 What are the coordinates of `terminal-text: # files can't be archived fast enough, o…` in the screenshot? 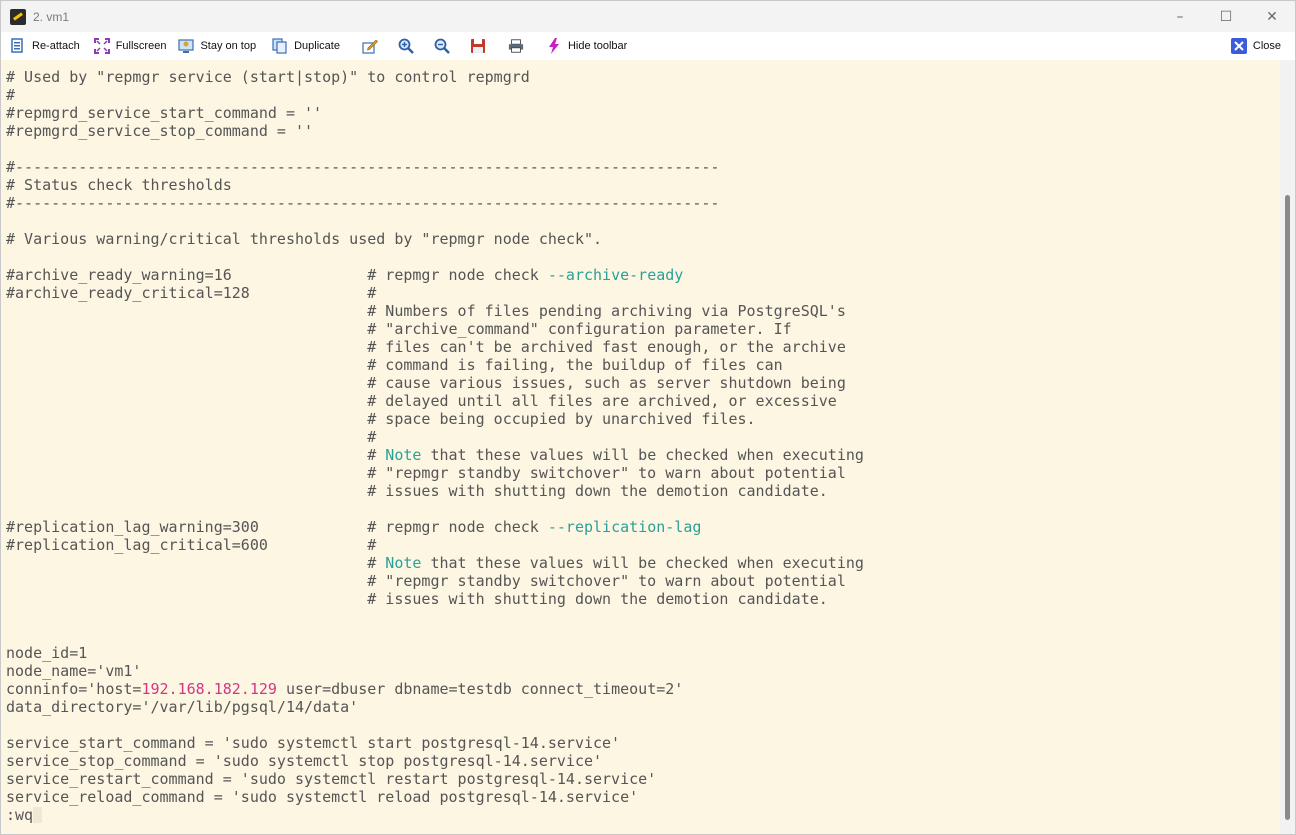 It's located at (426, 347).